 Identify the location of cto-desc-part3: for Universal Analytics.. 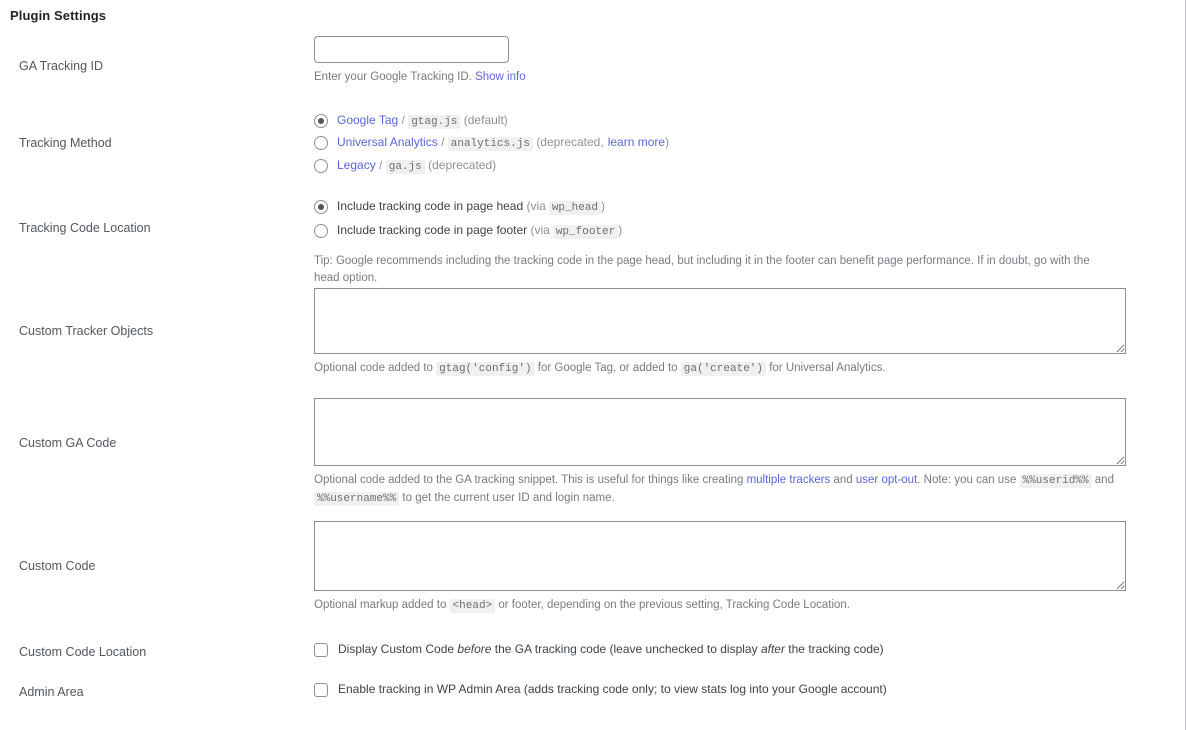
(827, 368).